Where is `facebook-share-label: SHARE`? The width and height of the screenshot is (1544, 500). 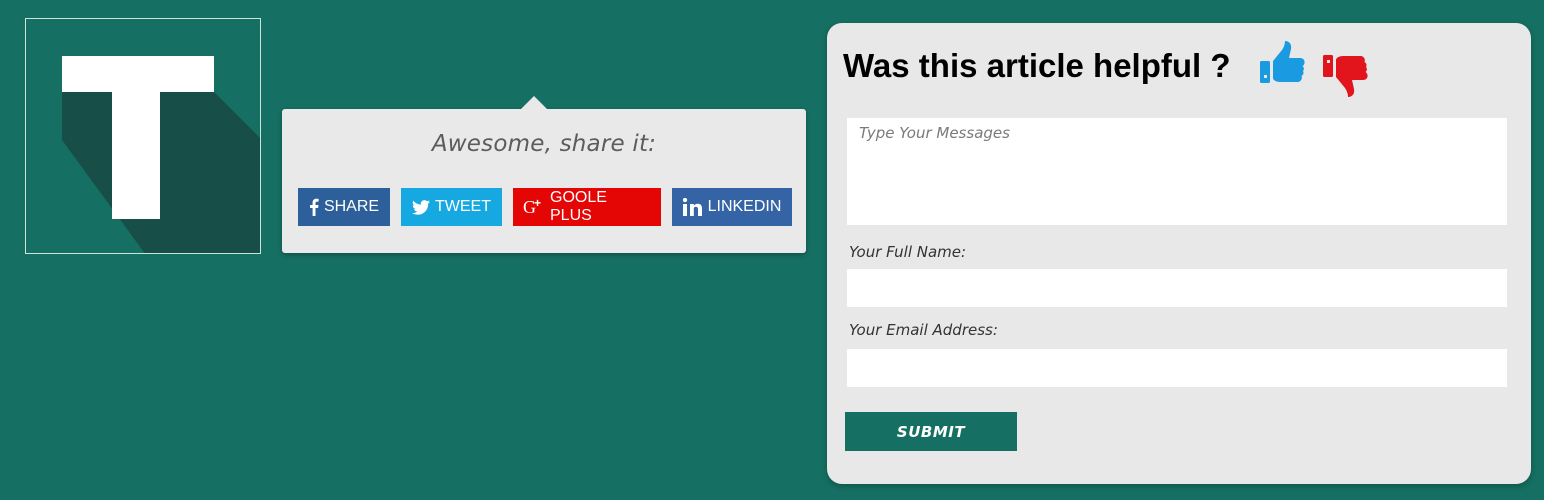 facebook-share-label: SHARE is located at coordinates (351, 206).